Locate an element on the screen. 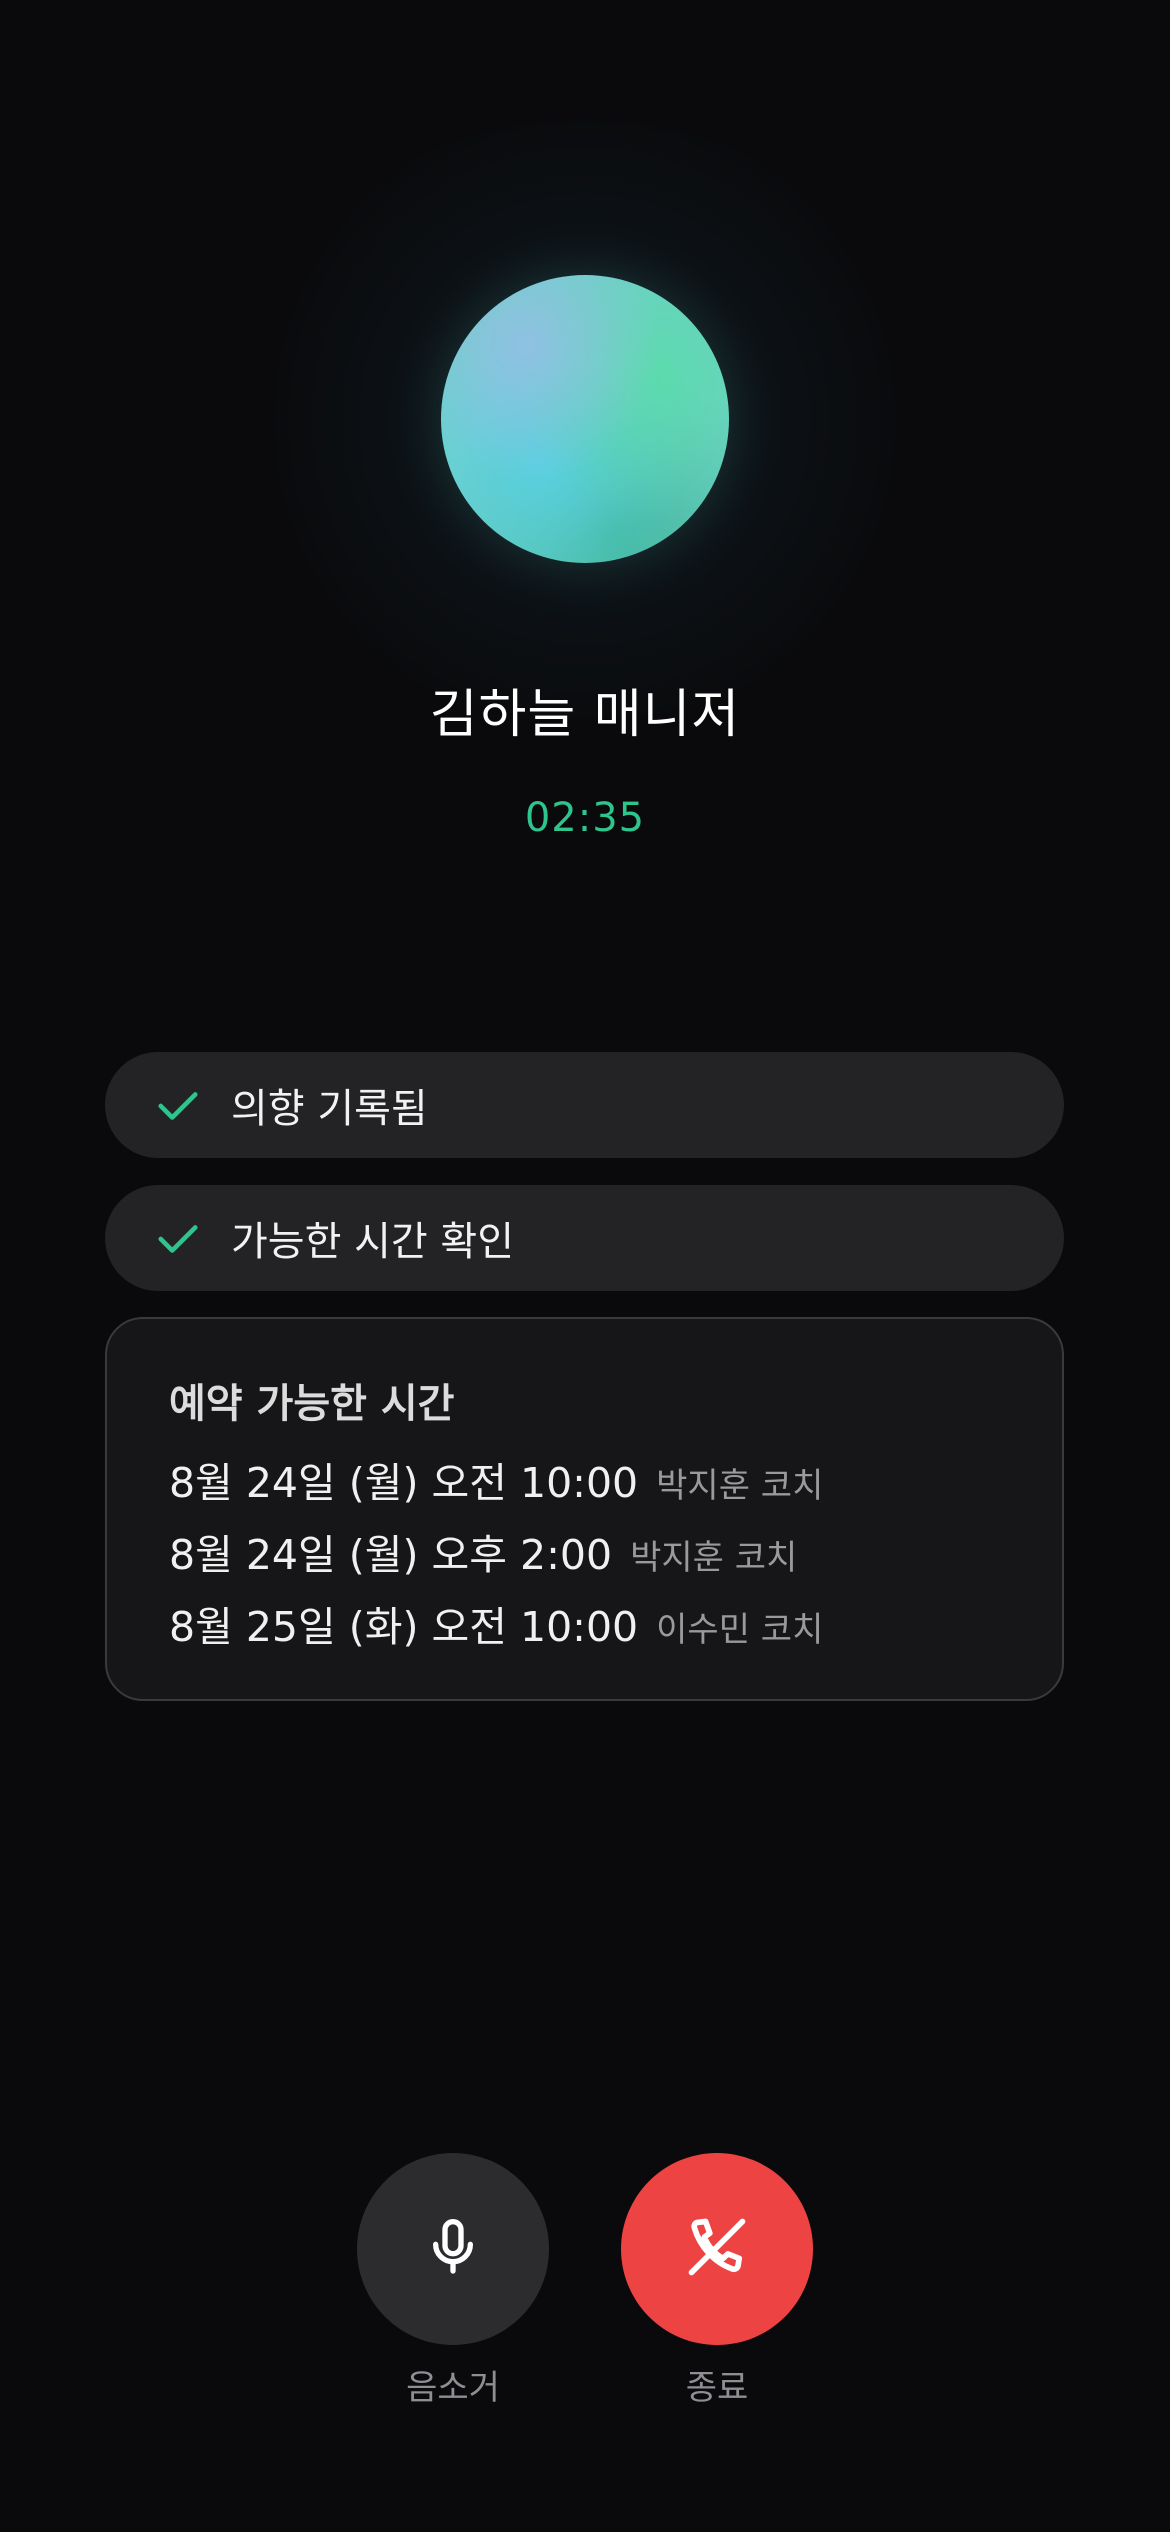 The image size is (1170, 2532). call-timer: 02:35 is located at coordinates (585, 818).